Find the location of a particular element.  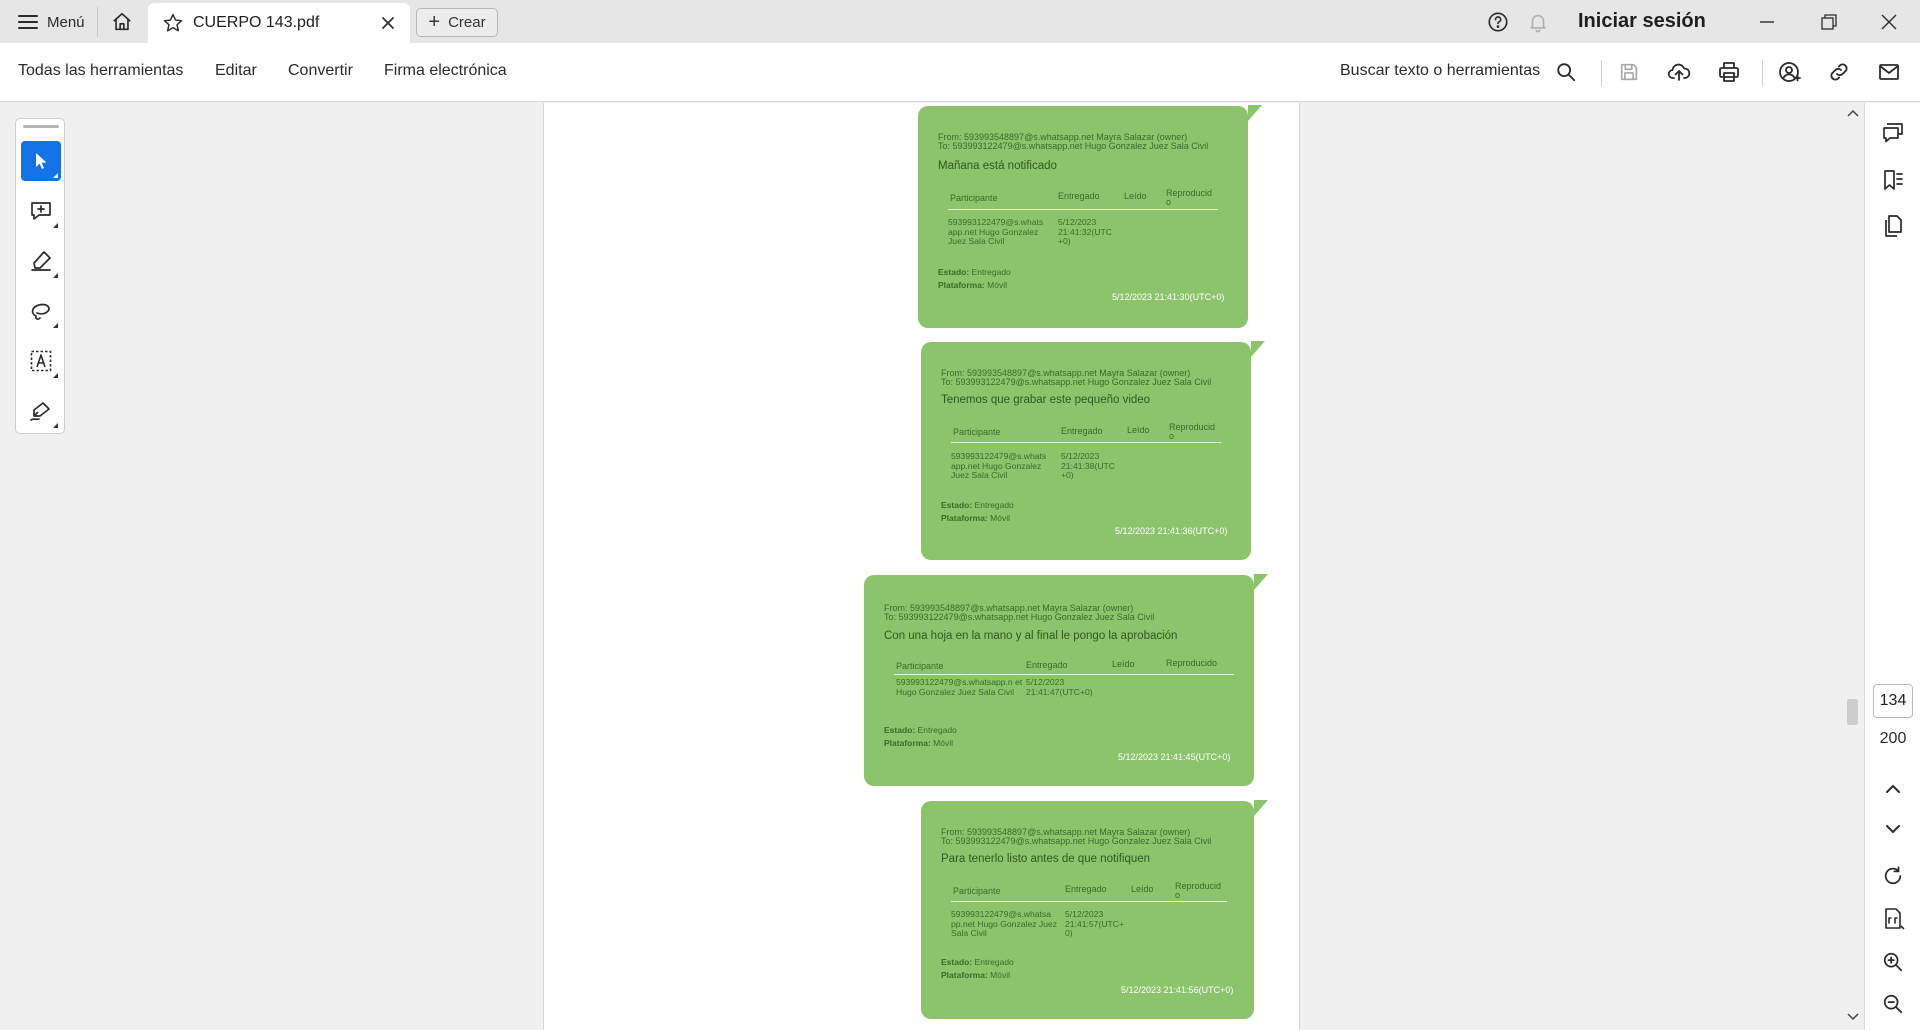

zoom-in-button is located at coordinates (1893, 962).